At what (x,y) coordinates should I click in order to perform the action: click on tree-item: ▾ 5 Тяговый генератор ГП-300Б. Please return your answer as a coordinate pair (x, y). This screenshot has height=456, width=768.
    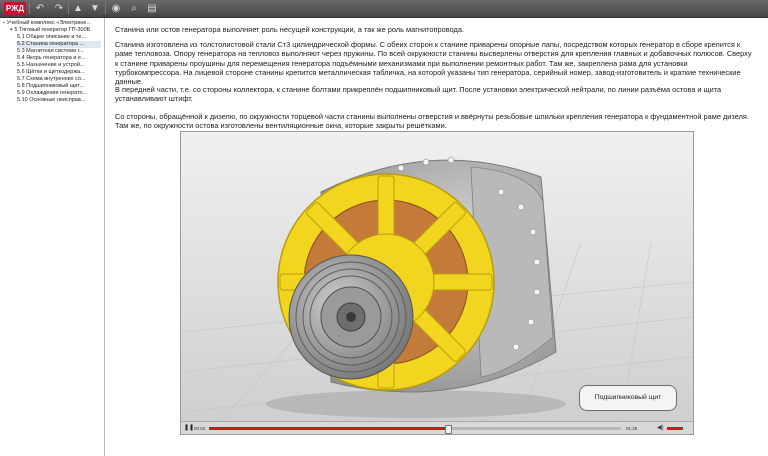
    Looking at the image, I should click on (55, 30).